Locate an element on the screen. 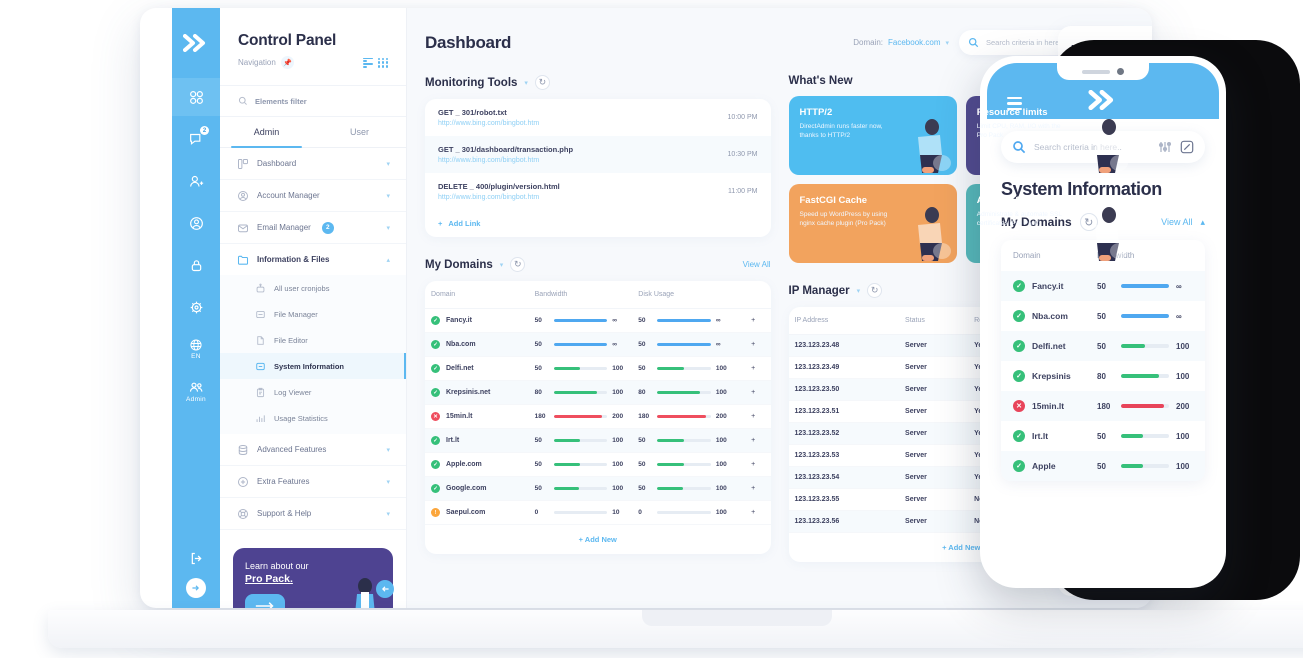 The image size is (1303, 658). cell-ip: 123.123.23.51 is located at coordinates (844, 411).